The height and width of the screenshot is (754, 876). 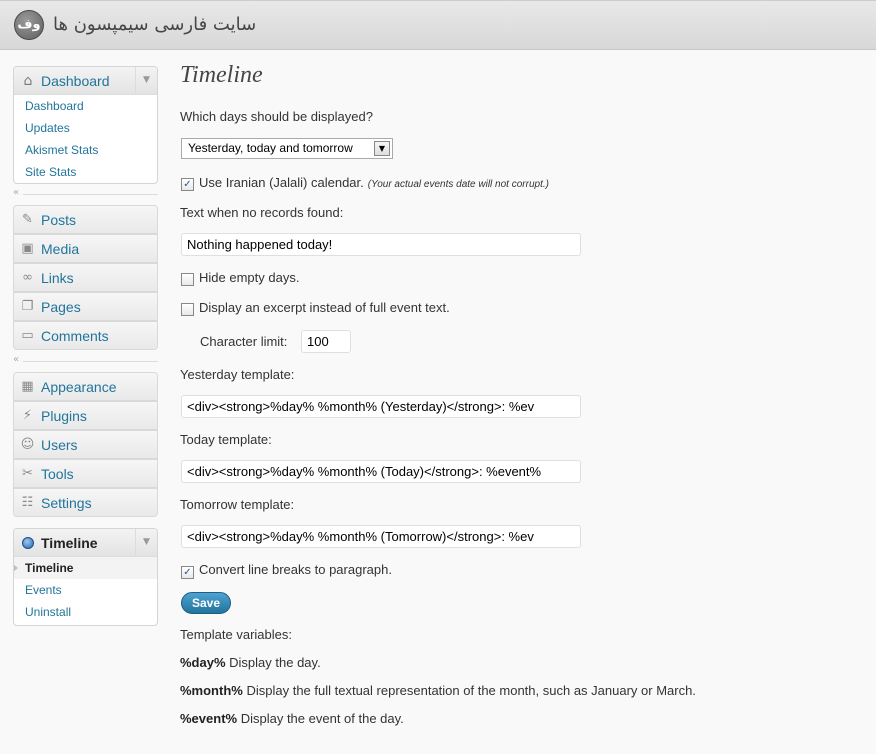 I want to click on submenu-updates: Updates, so click(x=85, y=128).